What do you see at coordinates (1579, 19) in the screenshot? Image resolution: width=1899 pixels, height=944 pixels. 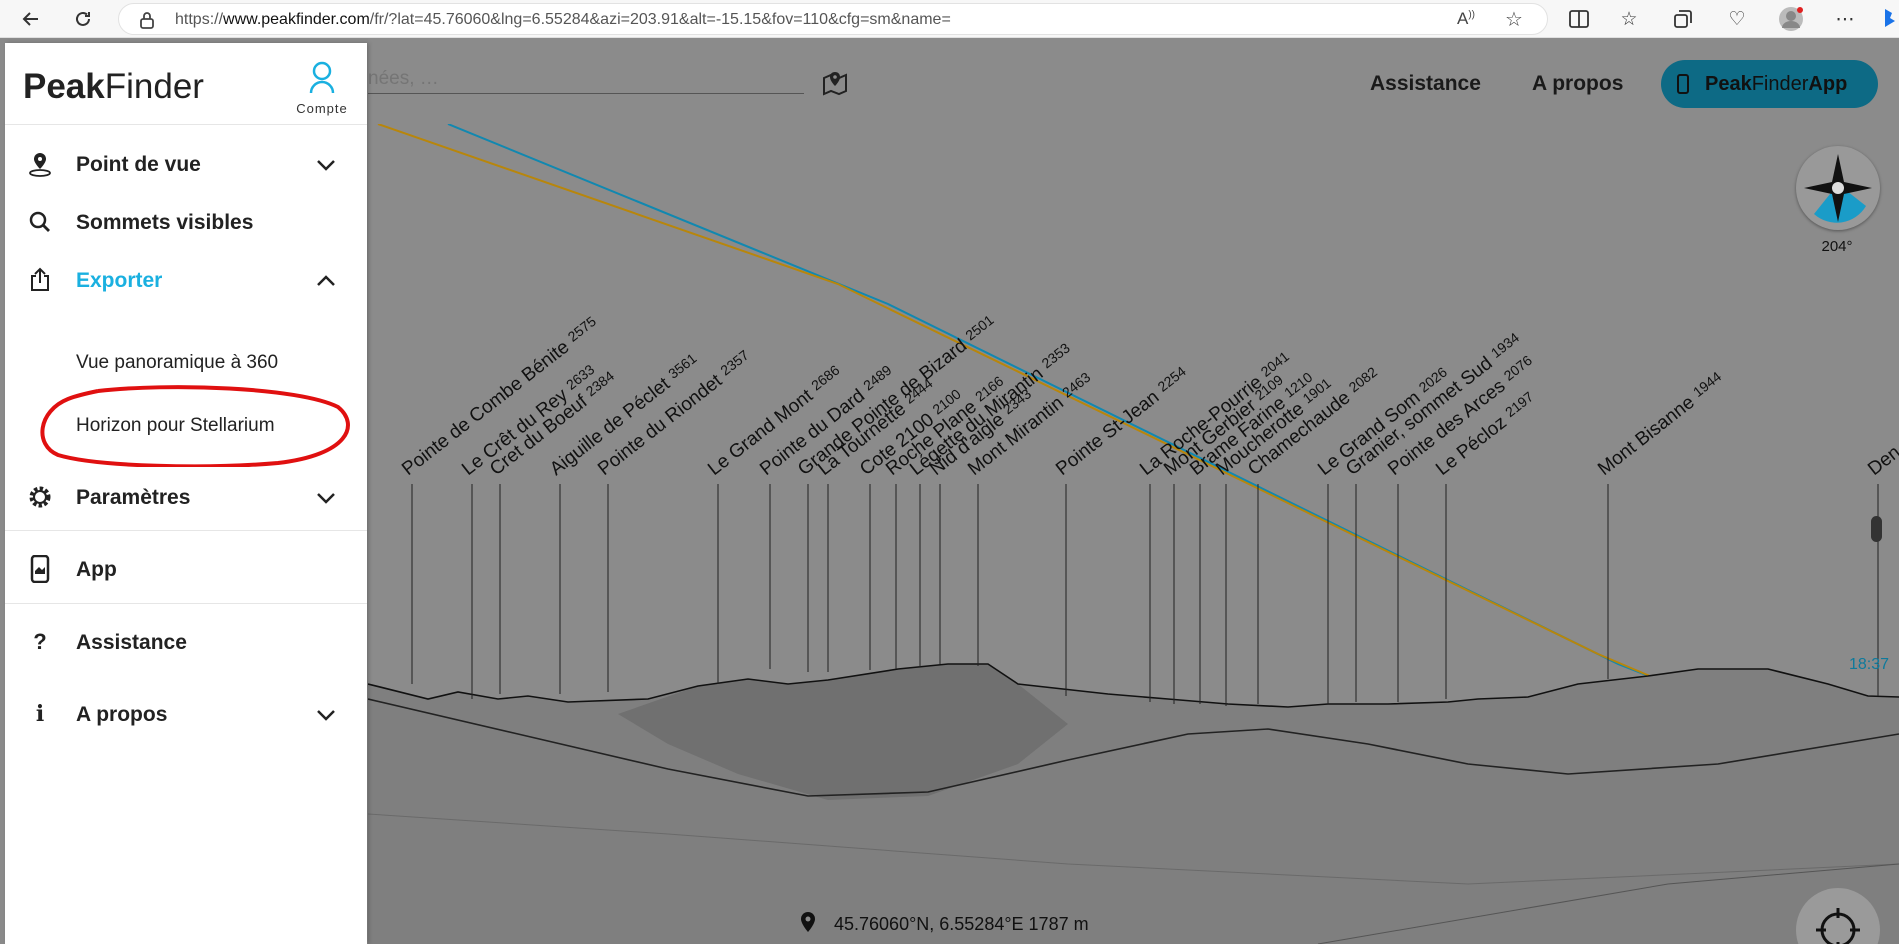 I see `split-screen-icon` at bounding box center [1579, 19].